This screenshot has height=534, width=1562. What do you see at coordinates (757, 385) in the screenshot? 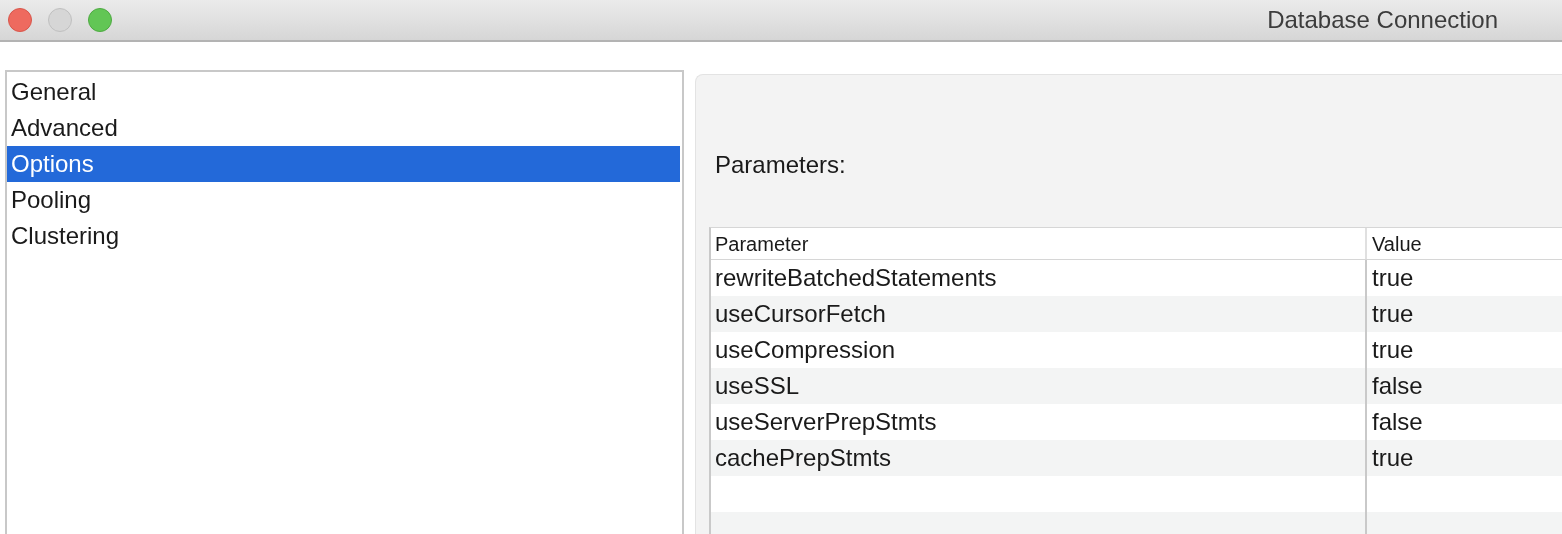
I see `parameter-name: useSSL` at bounding box center [757, 385].